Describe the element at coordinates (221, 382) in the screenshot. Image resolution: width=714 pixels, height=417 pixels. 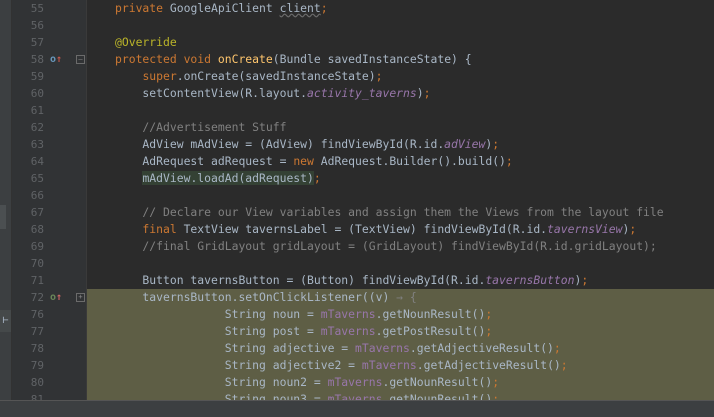
I see `code-token: String noun2 =` at that location.